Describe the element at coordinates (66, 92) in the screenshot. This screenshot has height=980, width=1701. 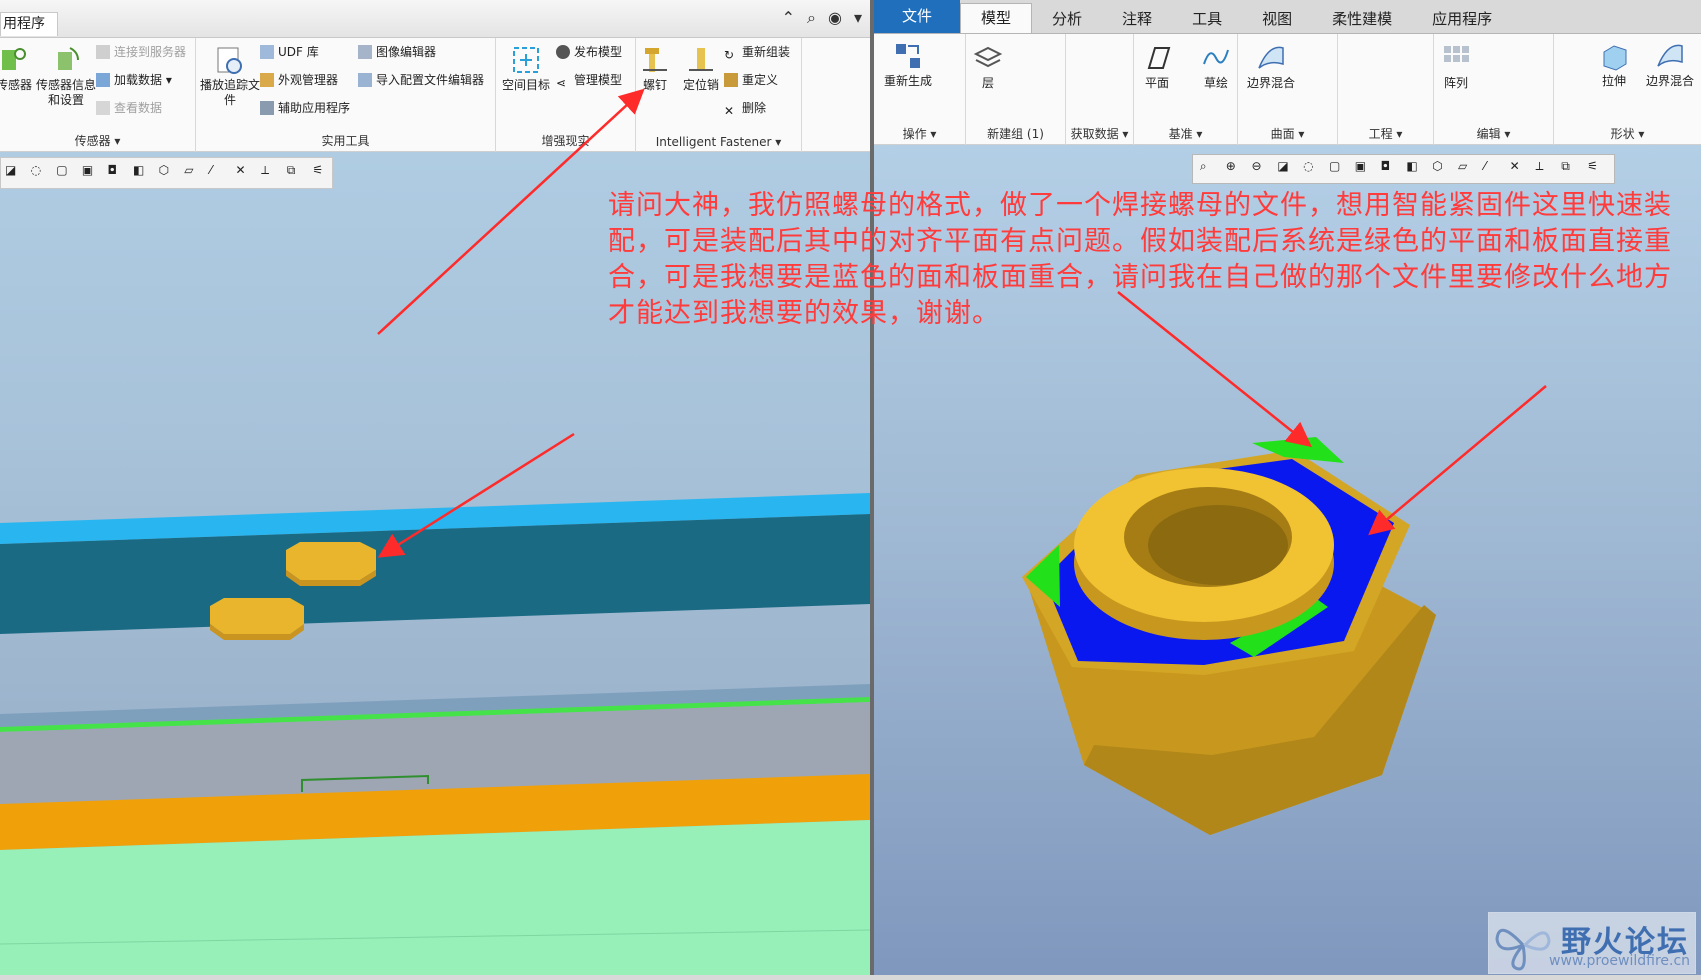
I see `sensor-info-label: 传感器信息和设置` at that location.